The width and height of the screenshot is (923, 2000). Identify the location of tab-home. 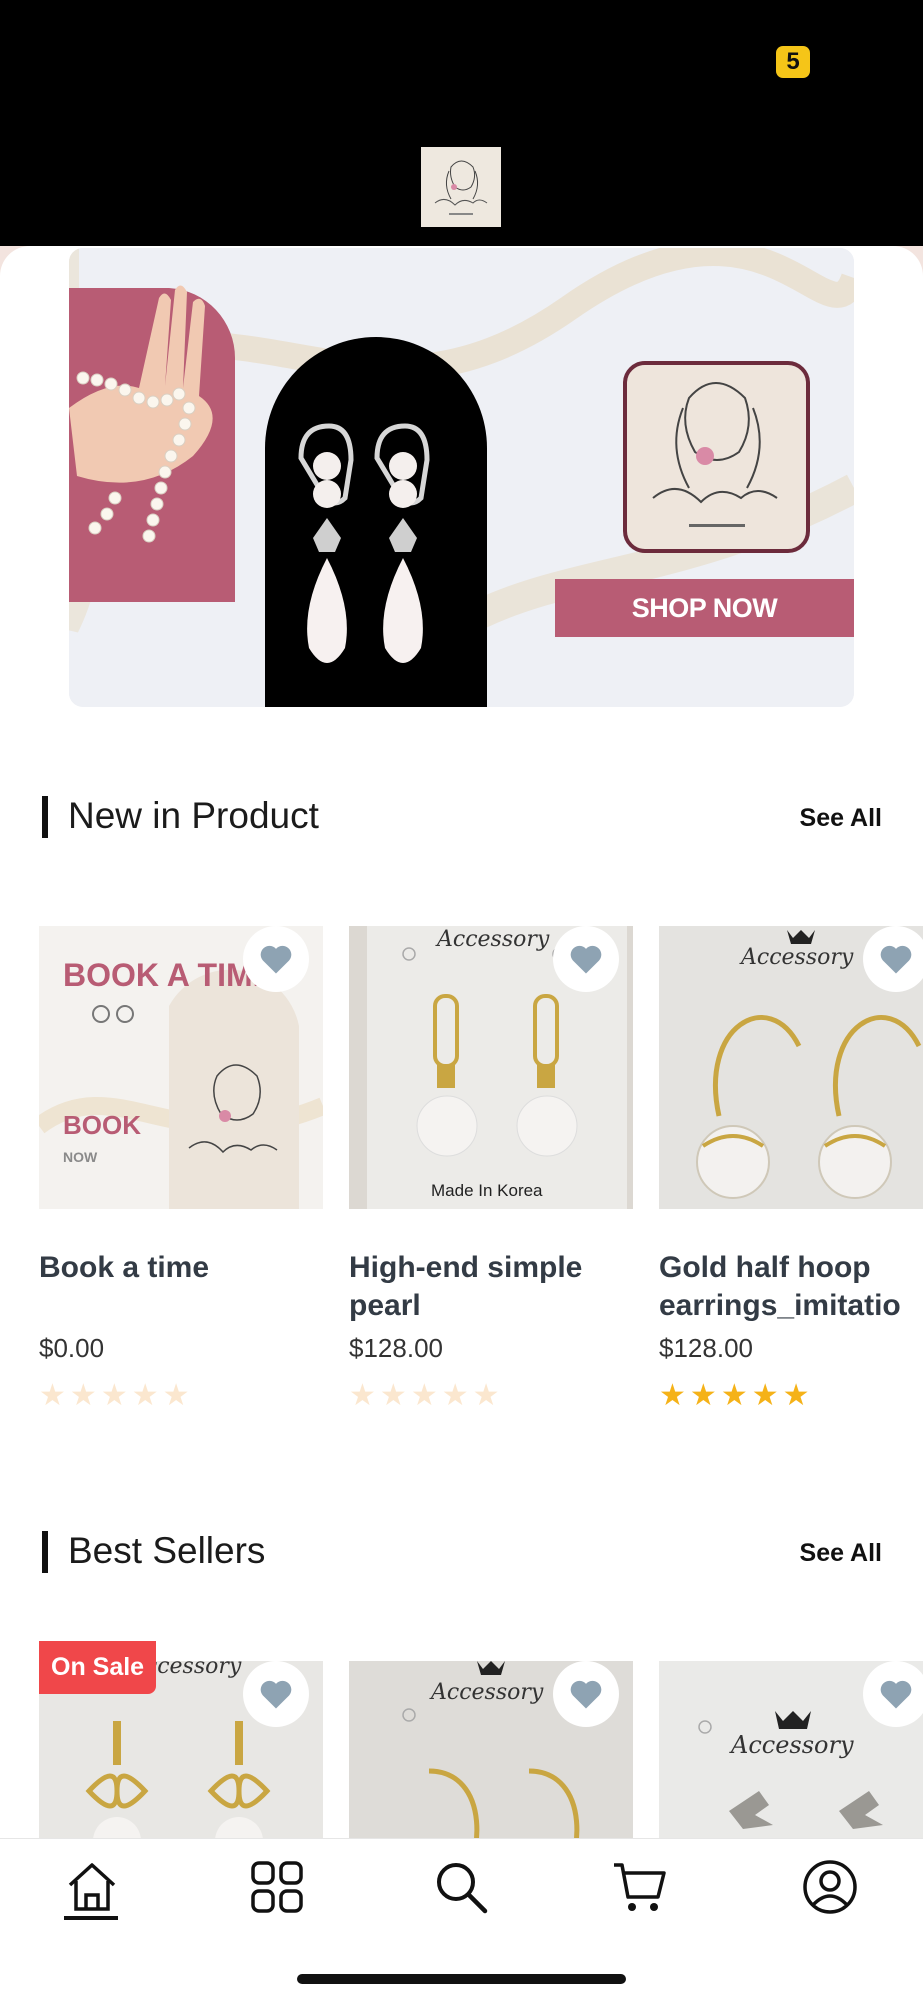
(92, 1887).